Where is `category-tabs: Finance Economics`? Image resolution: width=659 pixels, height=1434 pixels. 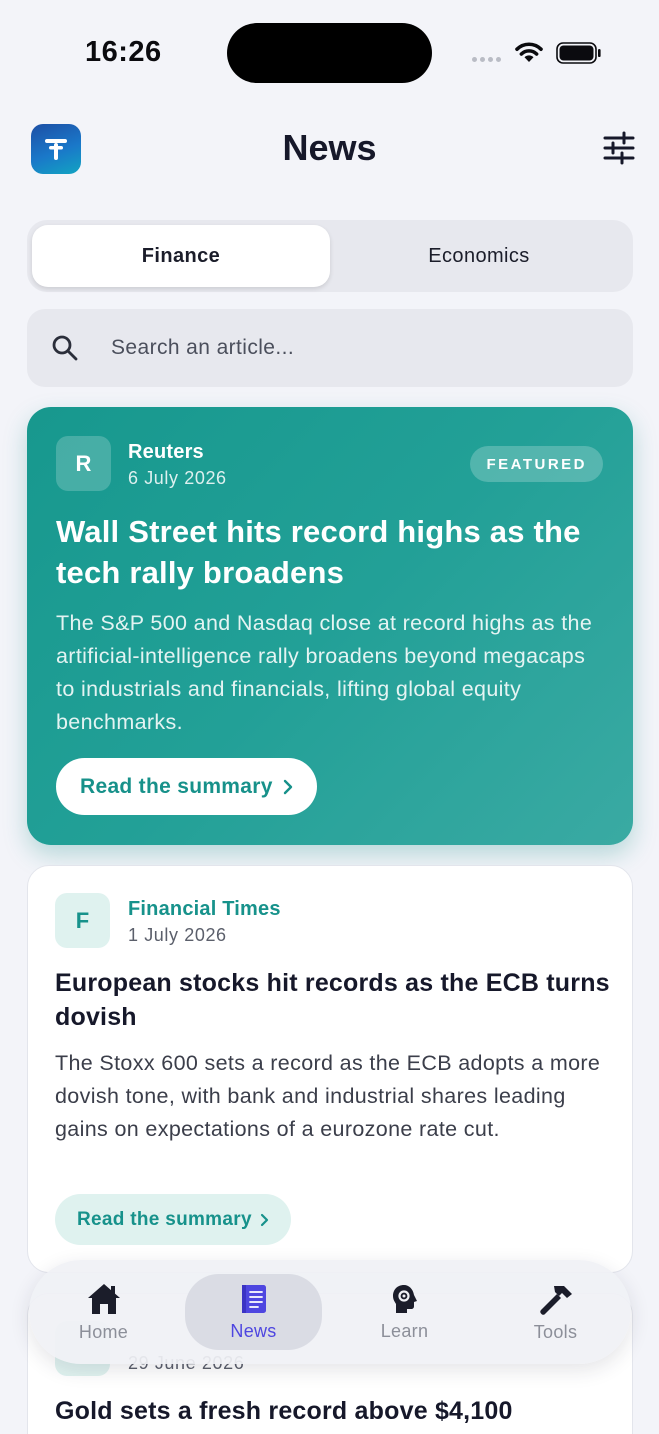 category-tabs: Finance Economics is located at coordinates (330, 256).